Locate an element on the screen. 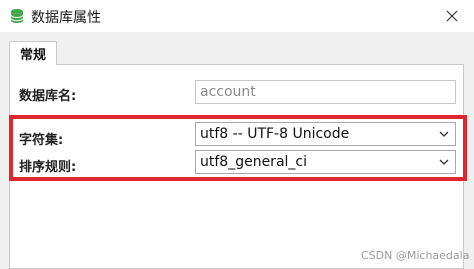  db-name-value: account is located at coordinates (228, 92).